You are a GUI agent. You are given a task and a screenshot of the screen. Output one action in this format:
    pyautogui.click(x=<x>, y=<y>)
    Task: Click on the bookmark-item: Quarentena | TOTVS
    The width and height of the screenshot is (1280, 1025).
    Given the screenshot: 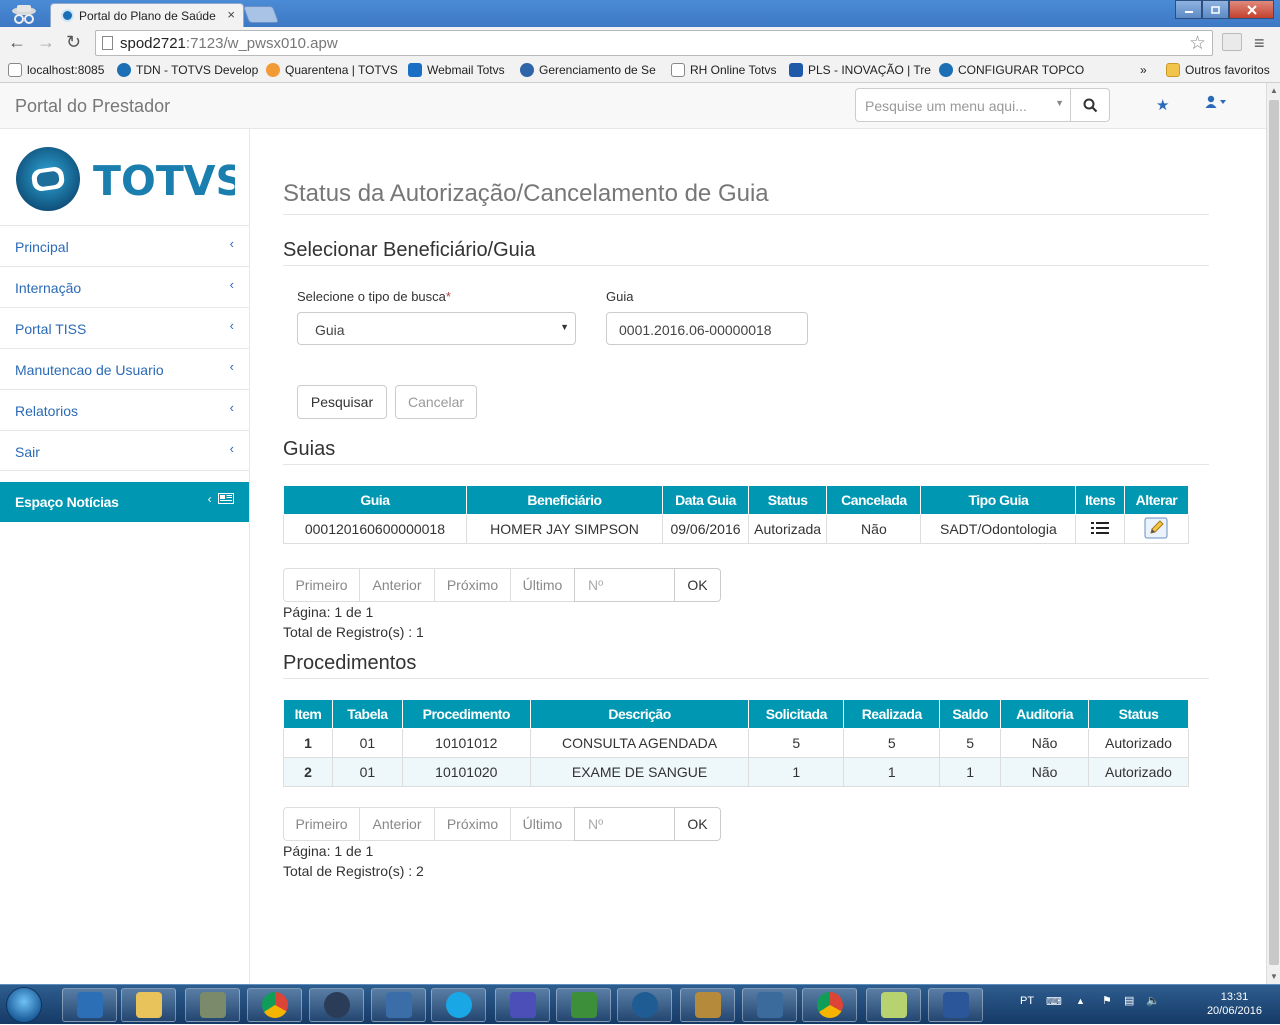 What is the action you would take?
    pyautogui.click(x=332, y=70)
    